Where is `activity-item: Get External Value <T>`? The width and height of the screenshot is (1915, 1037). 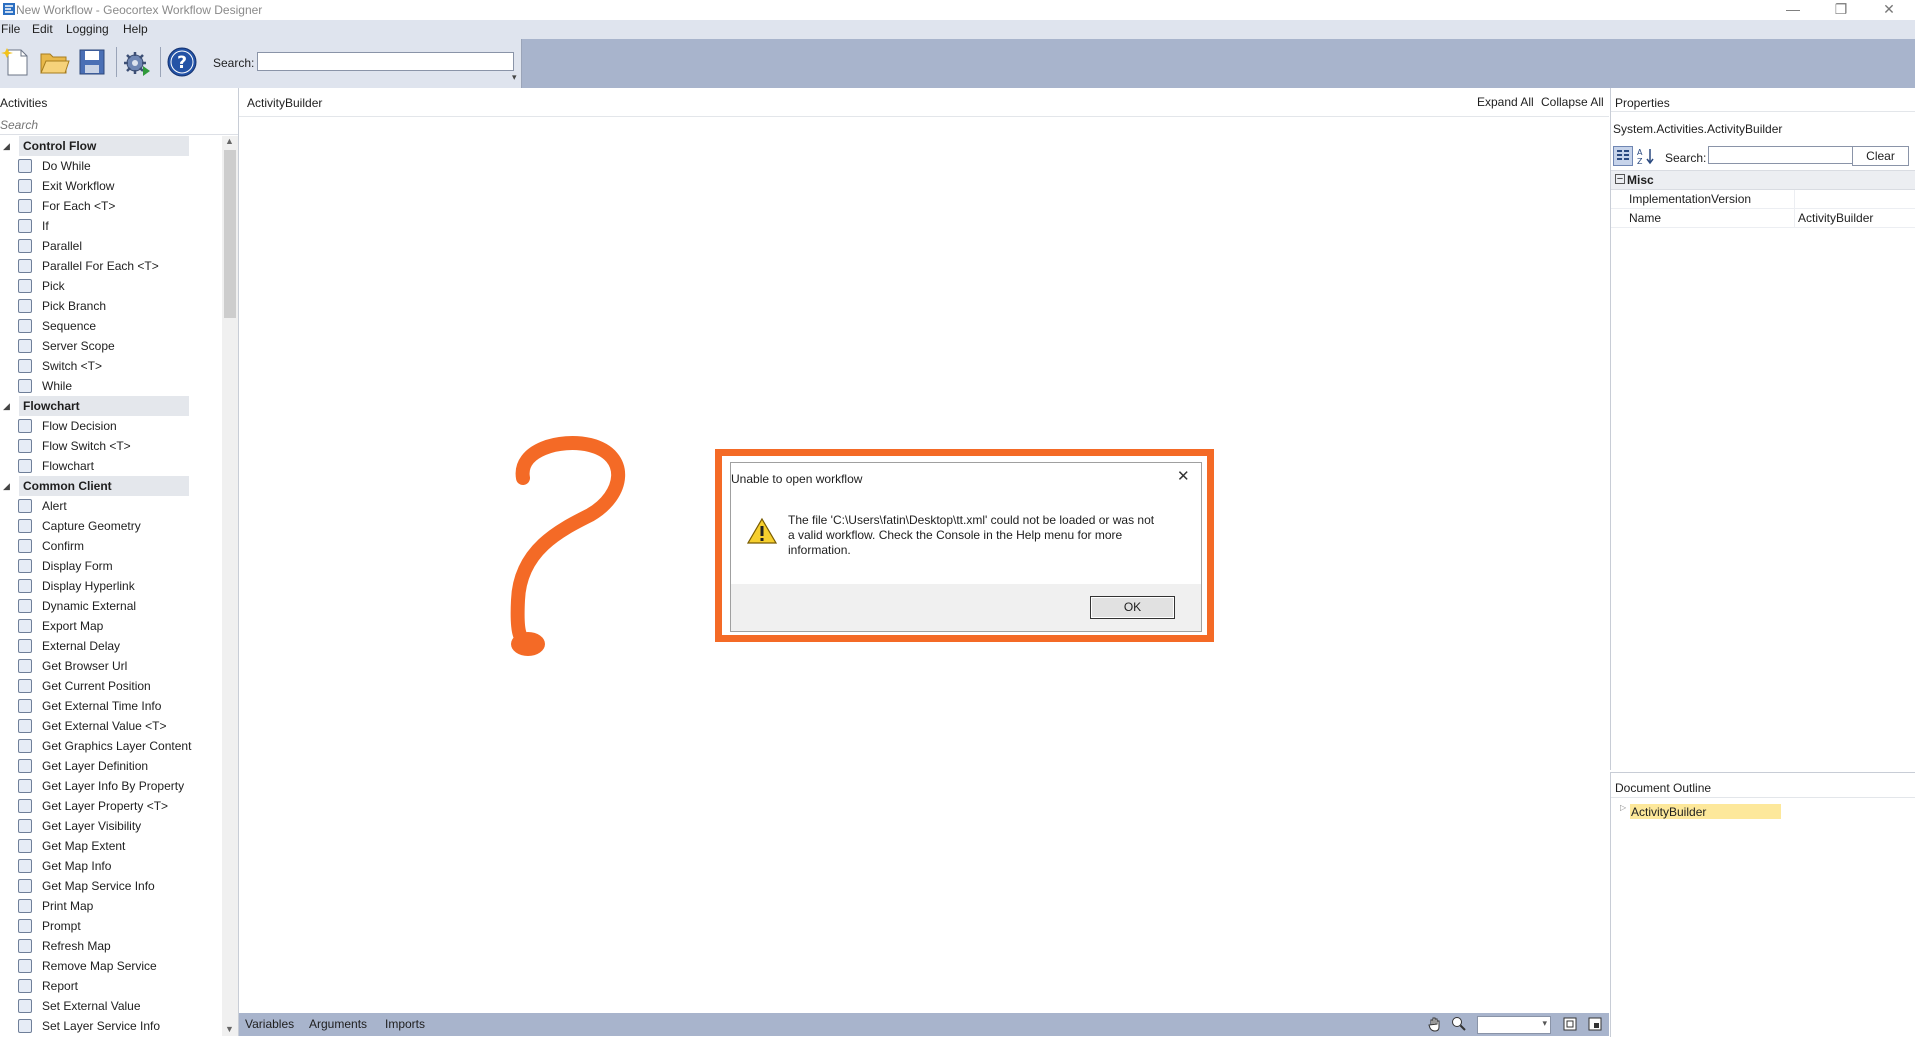
activity-item: Get External Value <T> is located at coordinates (111, 726).